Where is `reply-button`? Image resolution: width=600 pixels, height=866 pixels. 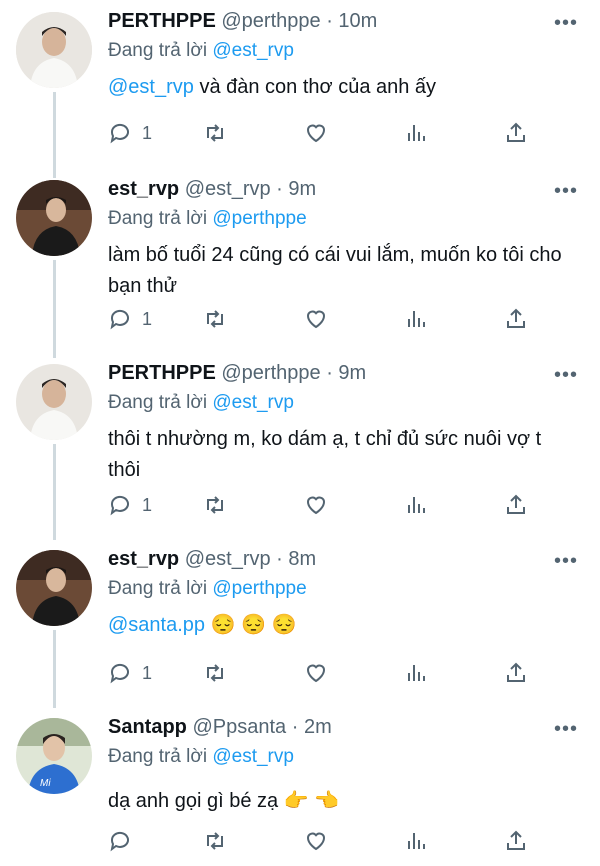
reply-button is located at coordinates (120, 841).